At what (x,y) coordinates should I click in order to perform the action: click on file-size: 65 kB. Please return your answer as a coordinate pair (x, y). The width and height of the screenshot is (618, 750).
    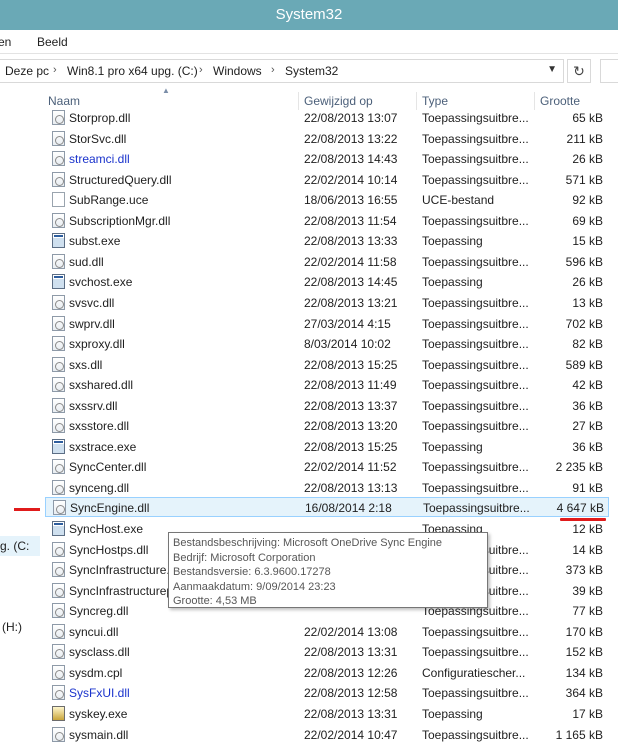
    Looking at the image, I should click on (587, 118).